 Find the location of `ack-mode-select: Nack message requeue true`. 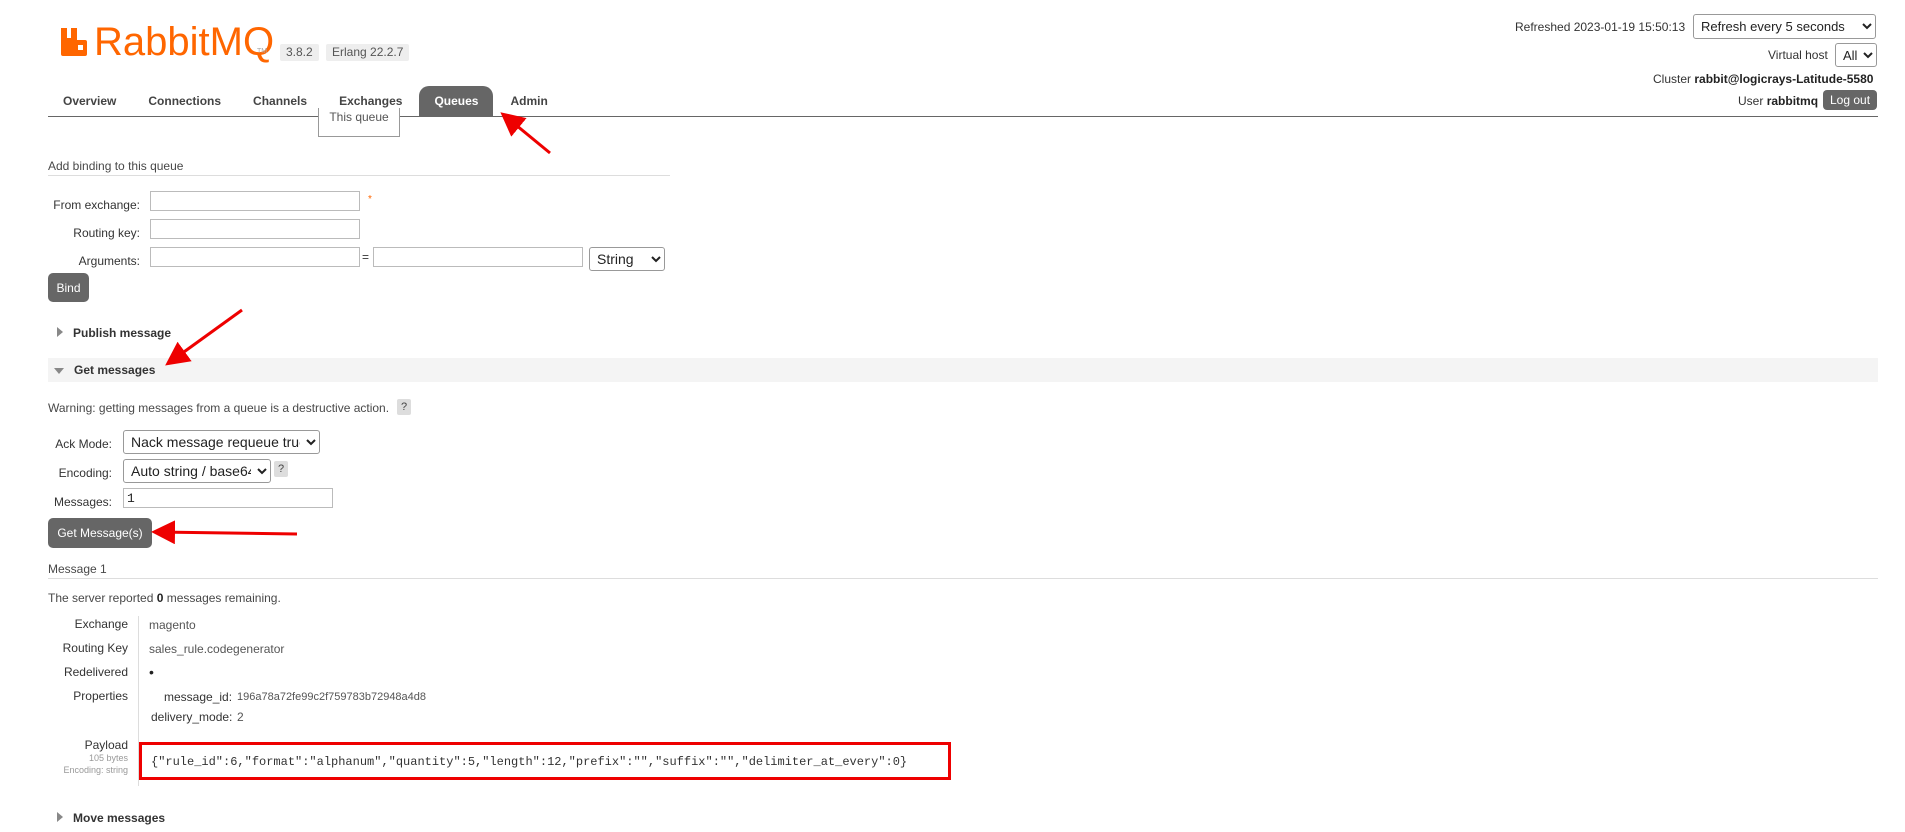

ack-mode-select: Nack message requeue true is located at coordinates (221, 442).